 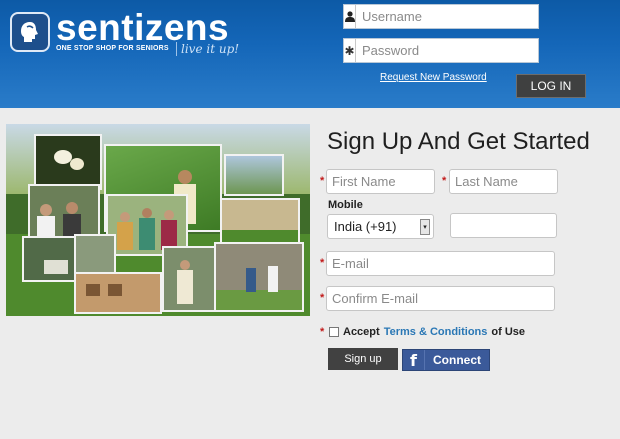 What do you see at coordinates (425, 227) in the screenshot?
I see `dropdown-arrow-icon: ▾` at bounding box center [425, 227].